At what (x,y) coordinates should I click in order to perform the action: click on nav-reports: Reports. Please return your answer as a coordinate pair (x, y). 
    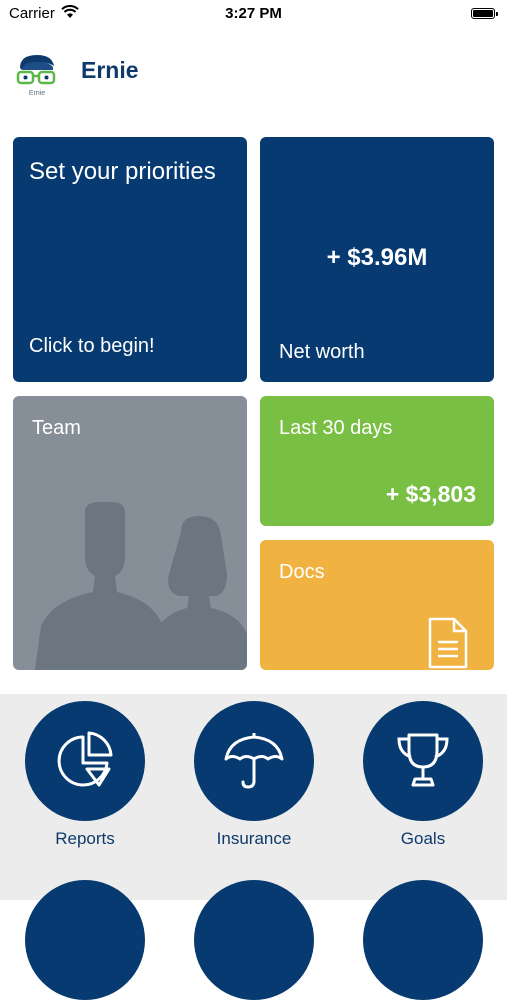
    Looking at the image, I should click on (85, 775).